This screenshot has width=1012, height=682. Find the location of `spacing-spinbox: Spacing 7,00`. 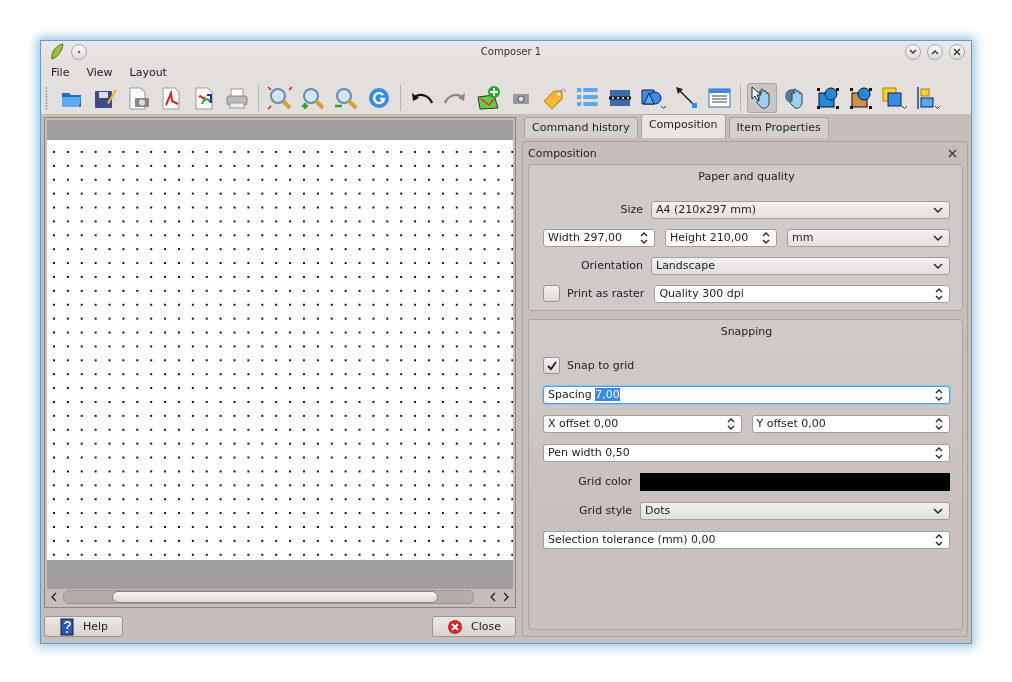

spacing-spinbox: Spacing 7,00 is located at coordinates (746, 394).